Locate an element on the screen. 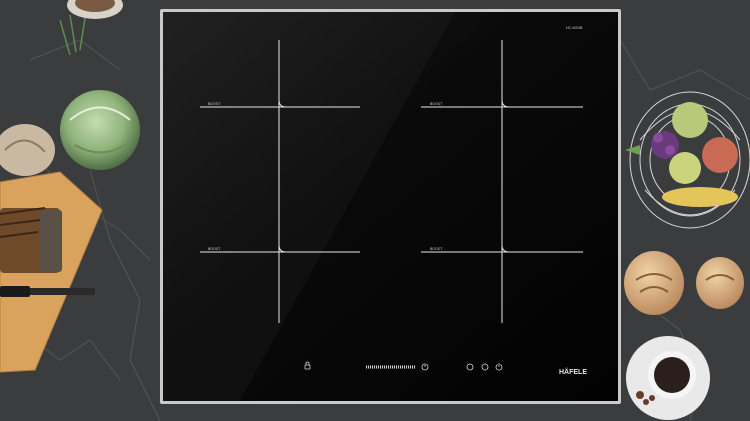 The width and height of the screenshot is (750, 421). zone-label-top-left: BOOST is located at coordinates (214, 104).